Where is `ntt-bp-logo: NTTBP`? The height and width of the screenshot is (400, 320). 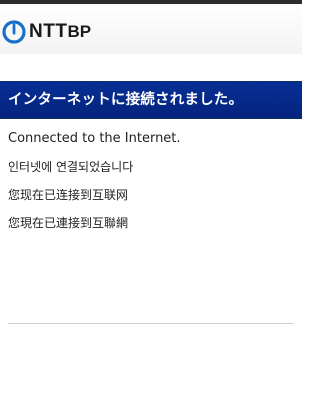
ntt-bp-logo: NTTBP is located at coordinates (46, 32).